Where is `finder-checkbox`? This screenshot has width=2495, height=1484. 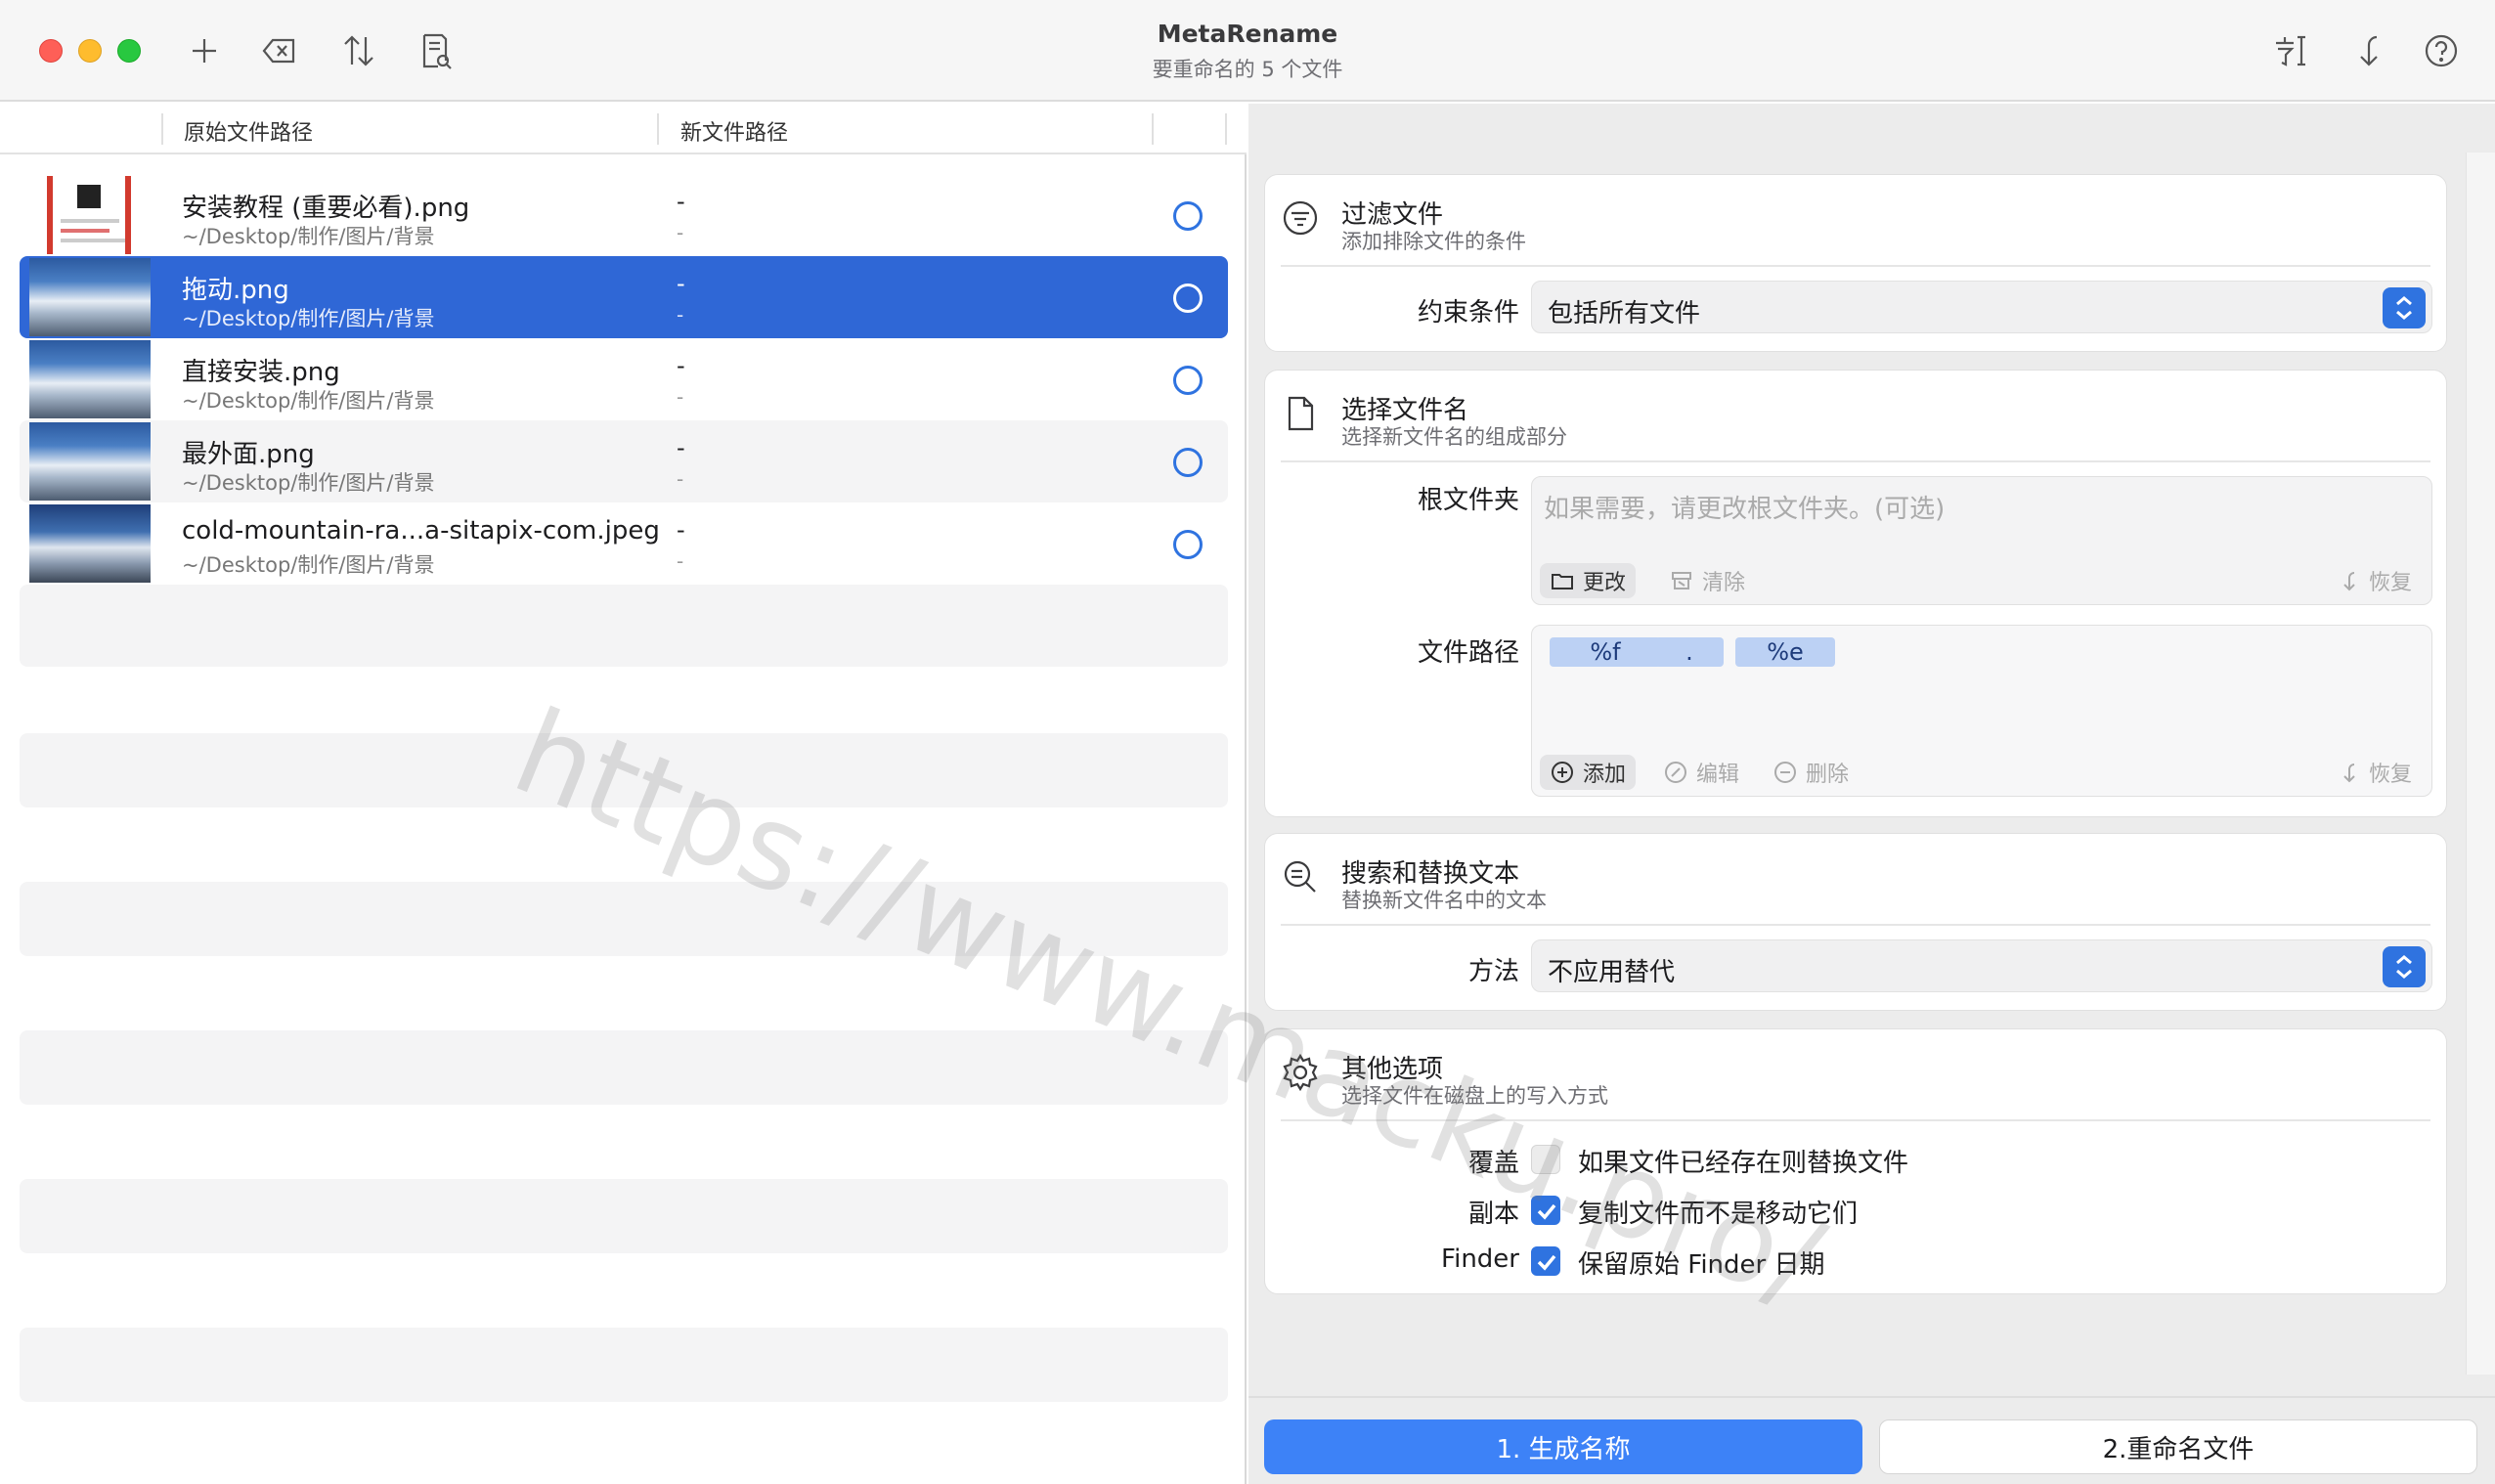 finder-checkbox is located at coordinates (1545, 1261).